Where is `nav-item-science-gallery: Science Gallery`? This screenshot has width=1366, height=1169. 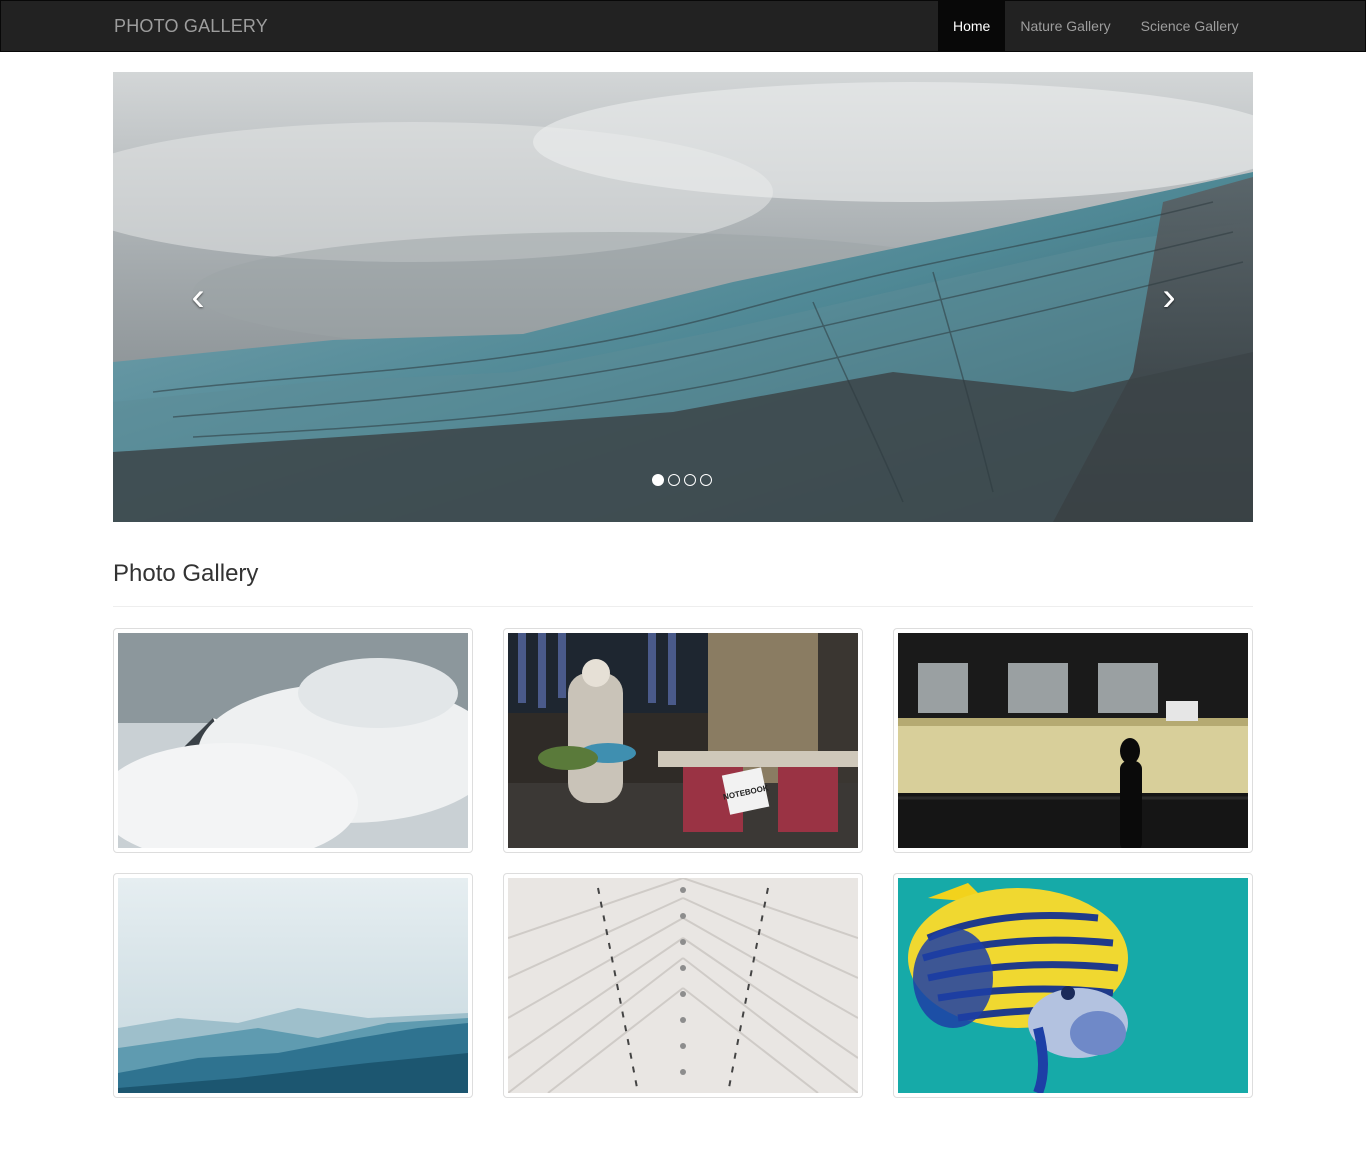 nav-item-science-gallery: Science Gallery is located at coordinates (1190, 26).